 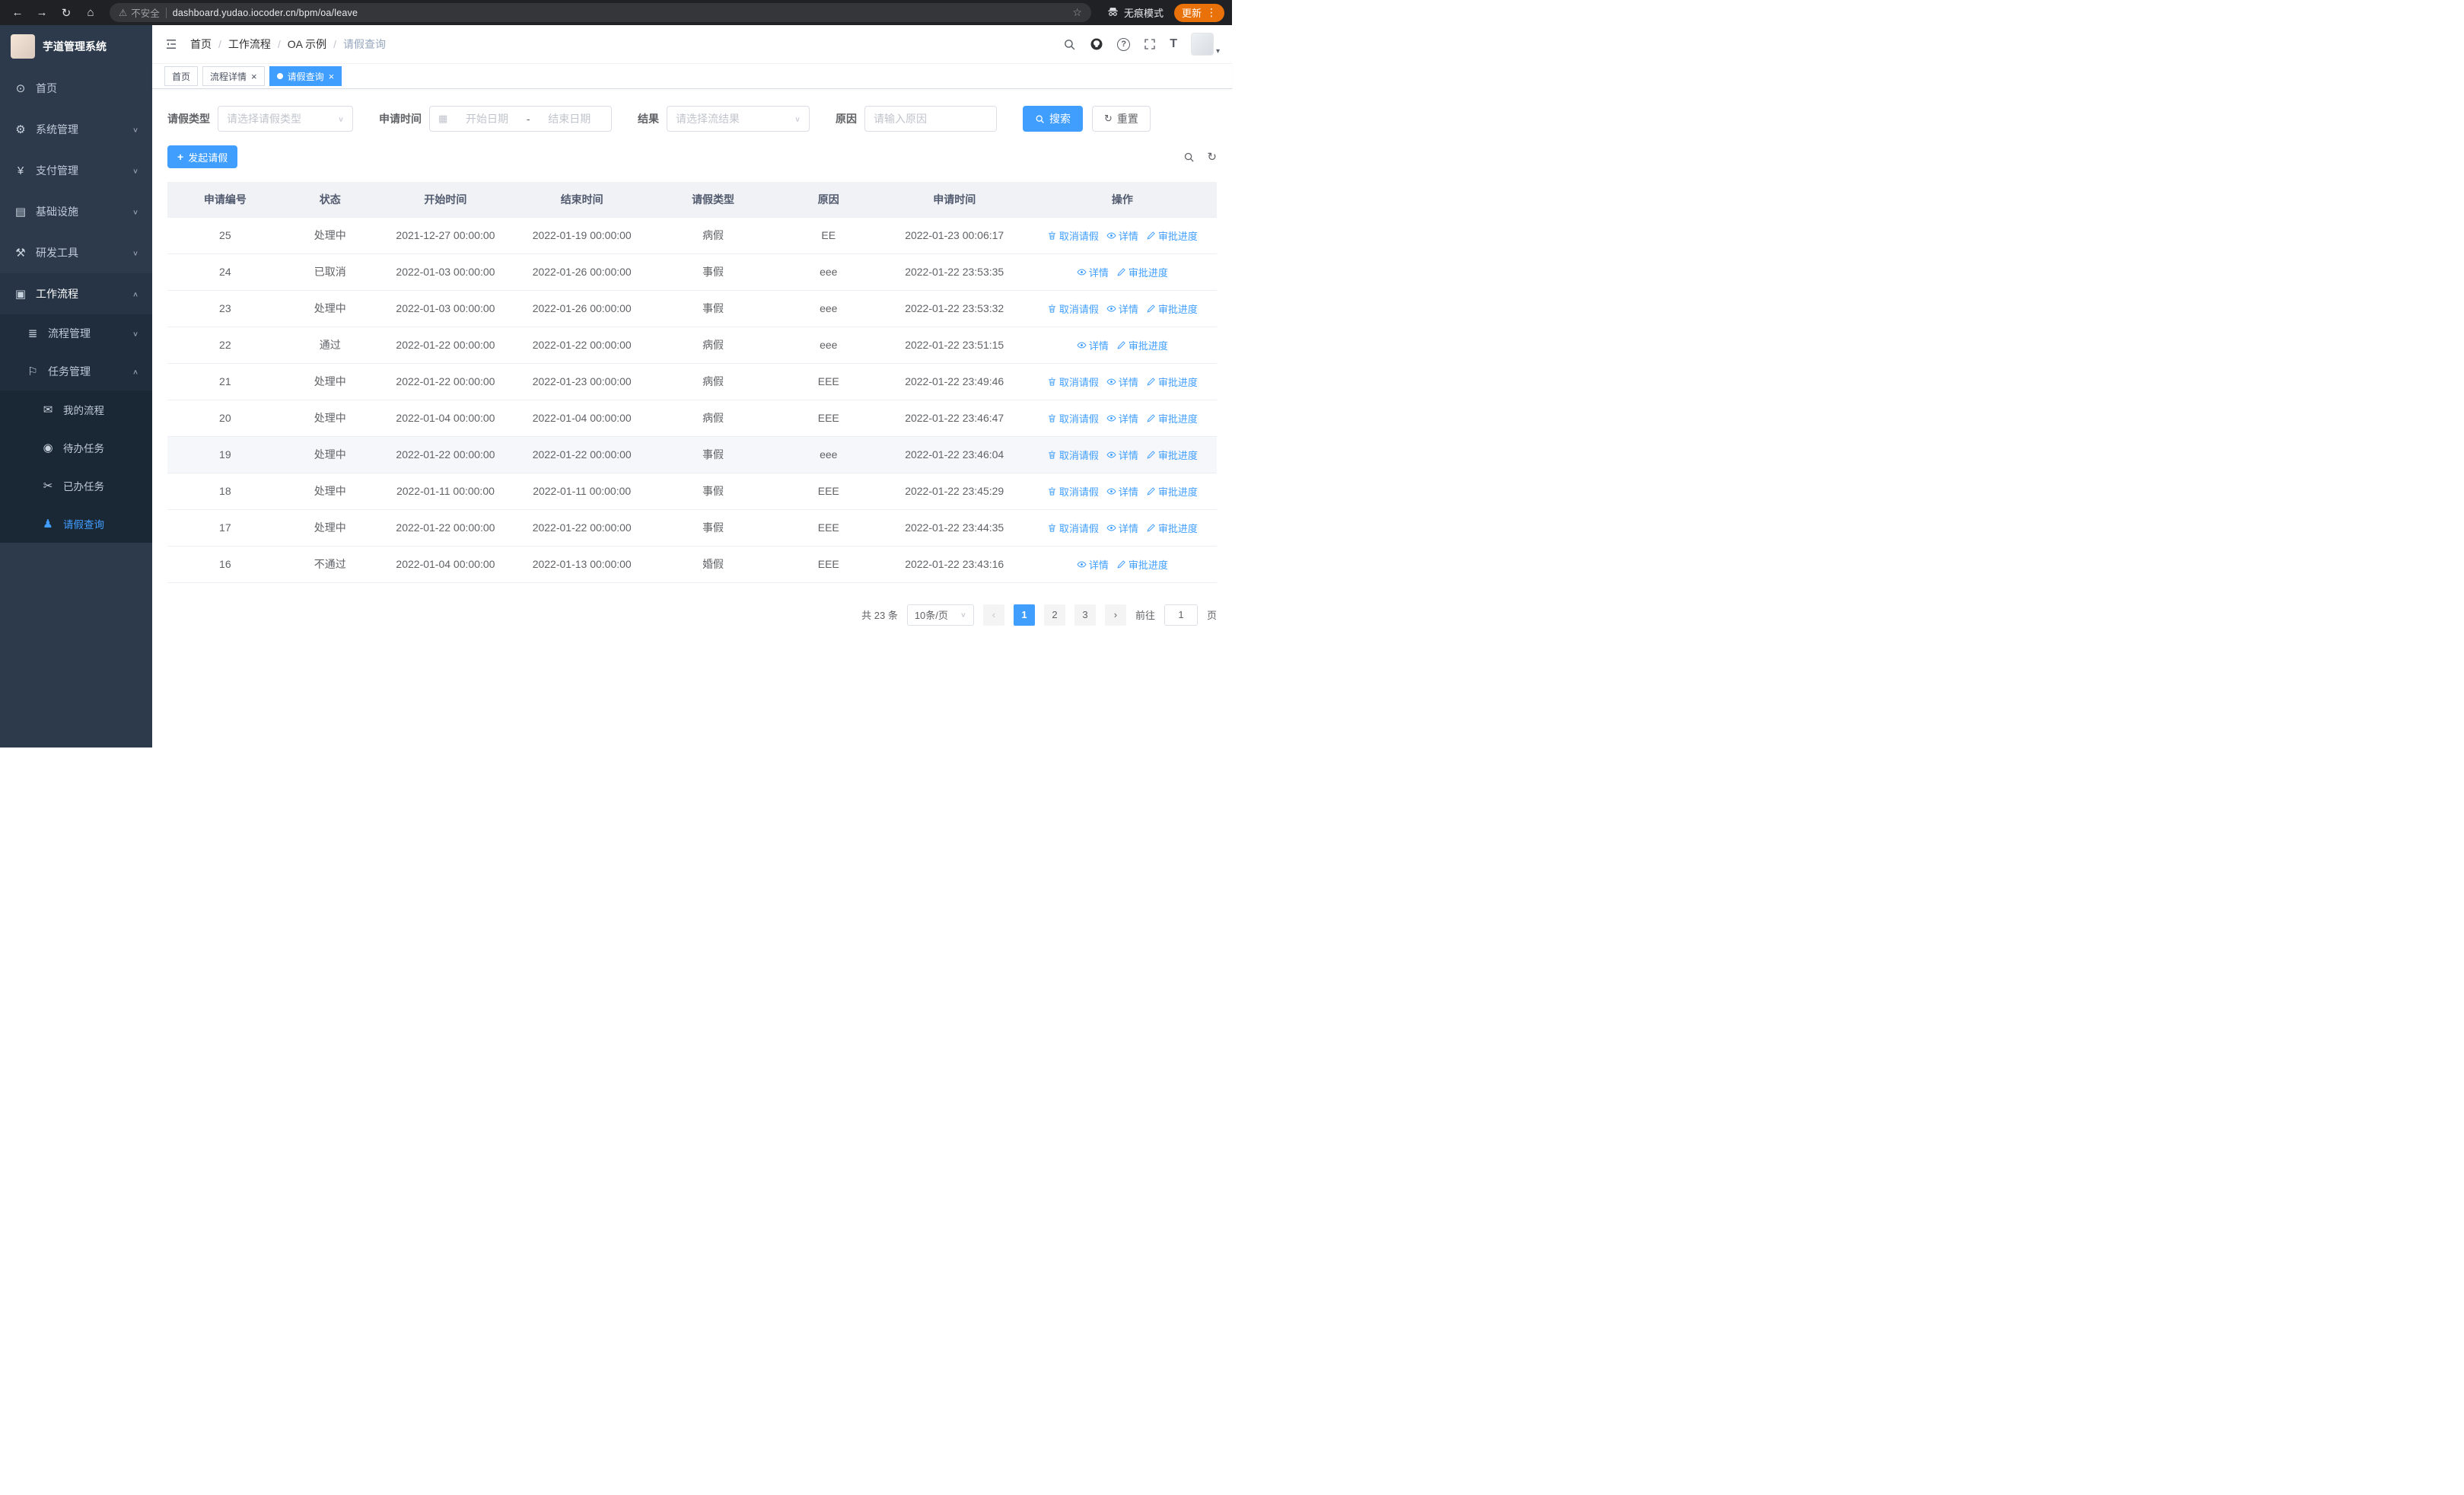 What do you see at coordinates (365, 44) in the screenshot?
I see `breadcrumb-item-leave-query: 请假查询` at bounding box center [365, 44].